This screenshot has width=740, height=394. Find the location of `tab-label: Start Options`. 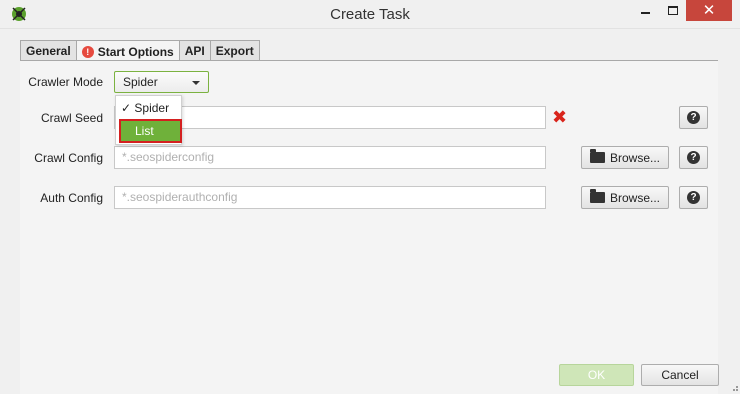

tab-label: Start Options is located at coordinates (135, 51).